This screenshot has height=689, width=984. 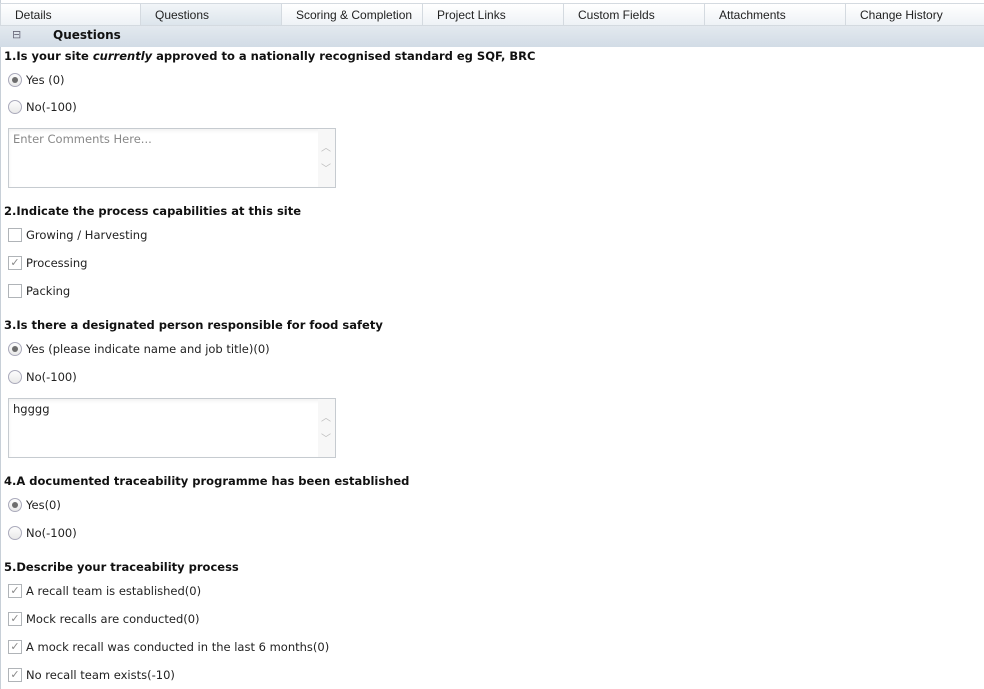 I want to click on tab-scoring-completion: Scoring & Completion, so click(x=352, y=14).